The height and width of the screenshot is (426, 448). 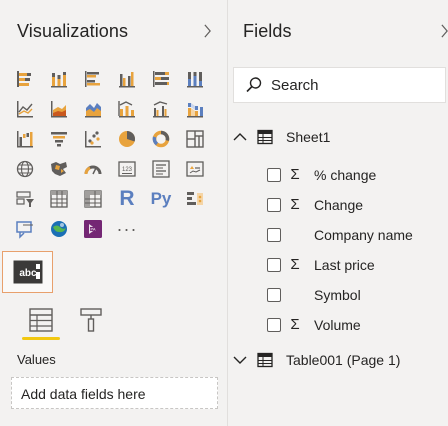 I want to click on kpi-icon, so click(x=195, y=169).